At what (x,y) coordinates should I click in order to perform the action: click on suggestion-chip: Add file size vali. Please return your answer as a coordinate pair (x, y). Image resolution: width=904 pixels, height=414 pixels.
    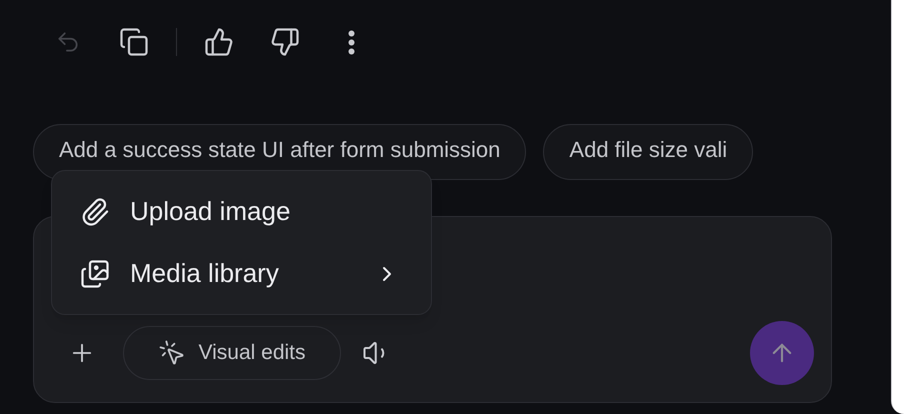
    Looking at the image, I should click on (648, 152).